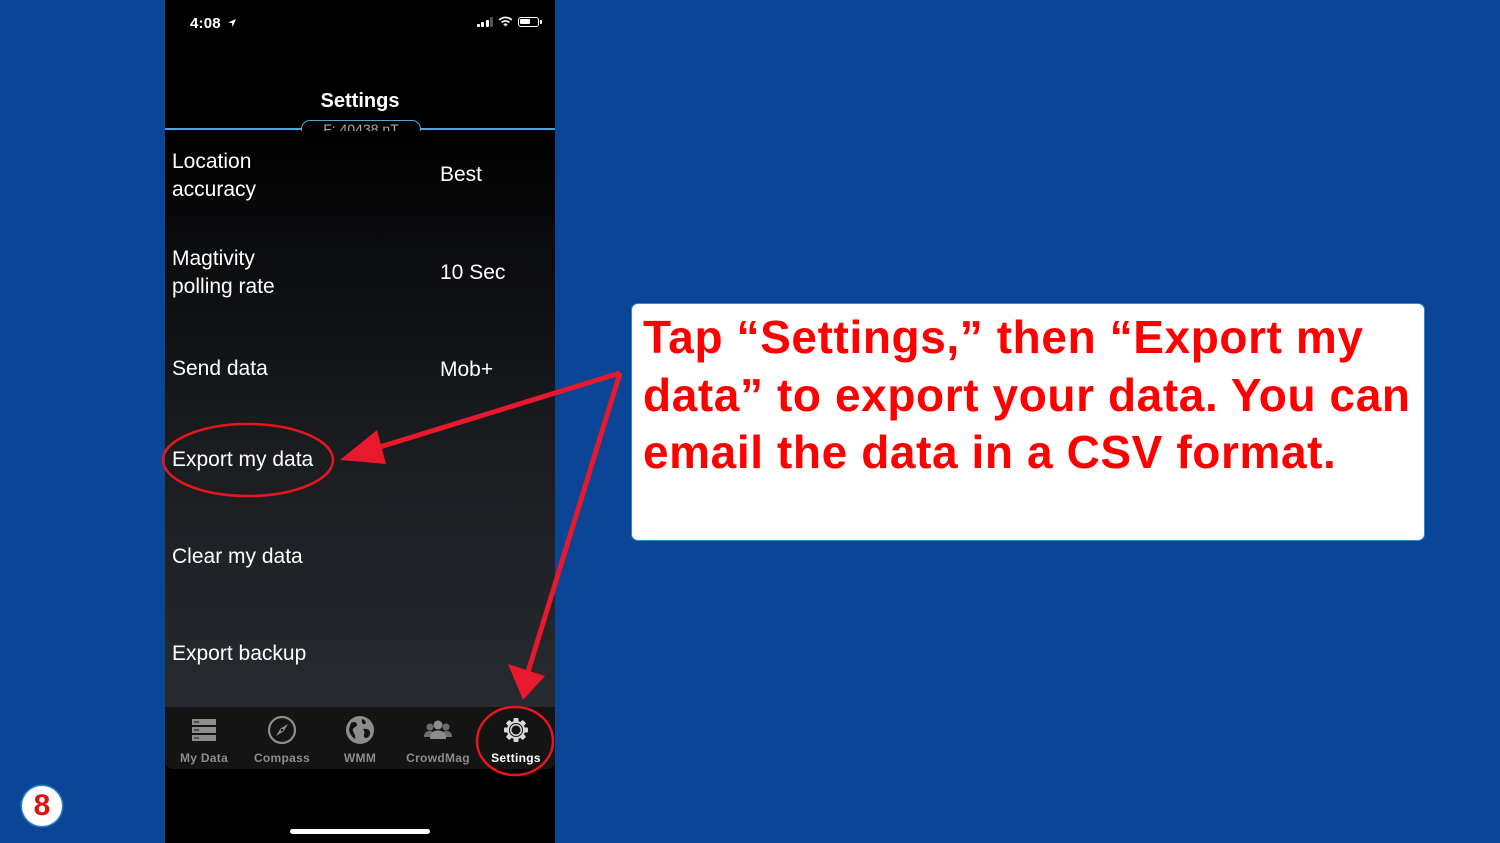 This screenshot has height=843, width=1500. Describe the element at coordinates (223, 272) in the screenshot. I see `setting-label: Magtivity polling rate` at that location.